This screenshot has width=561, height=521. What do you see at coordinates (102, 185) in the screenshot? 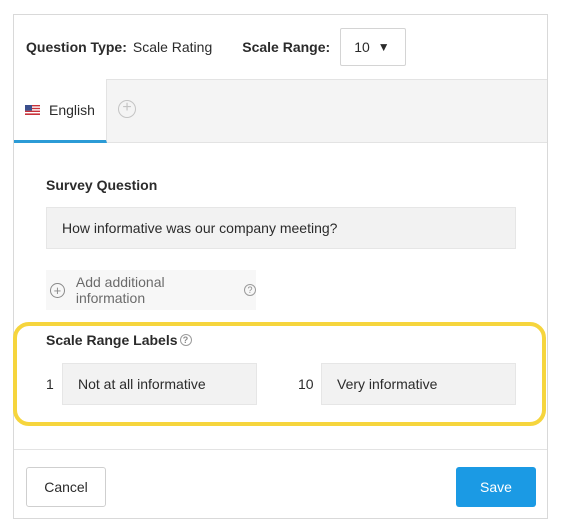
I see `survey-question-title: Survey Question` at bounding box center [102, 185].